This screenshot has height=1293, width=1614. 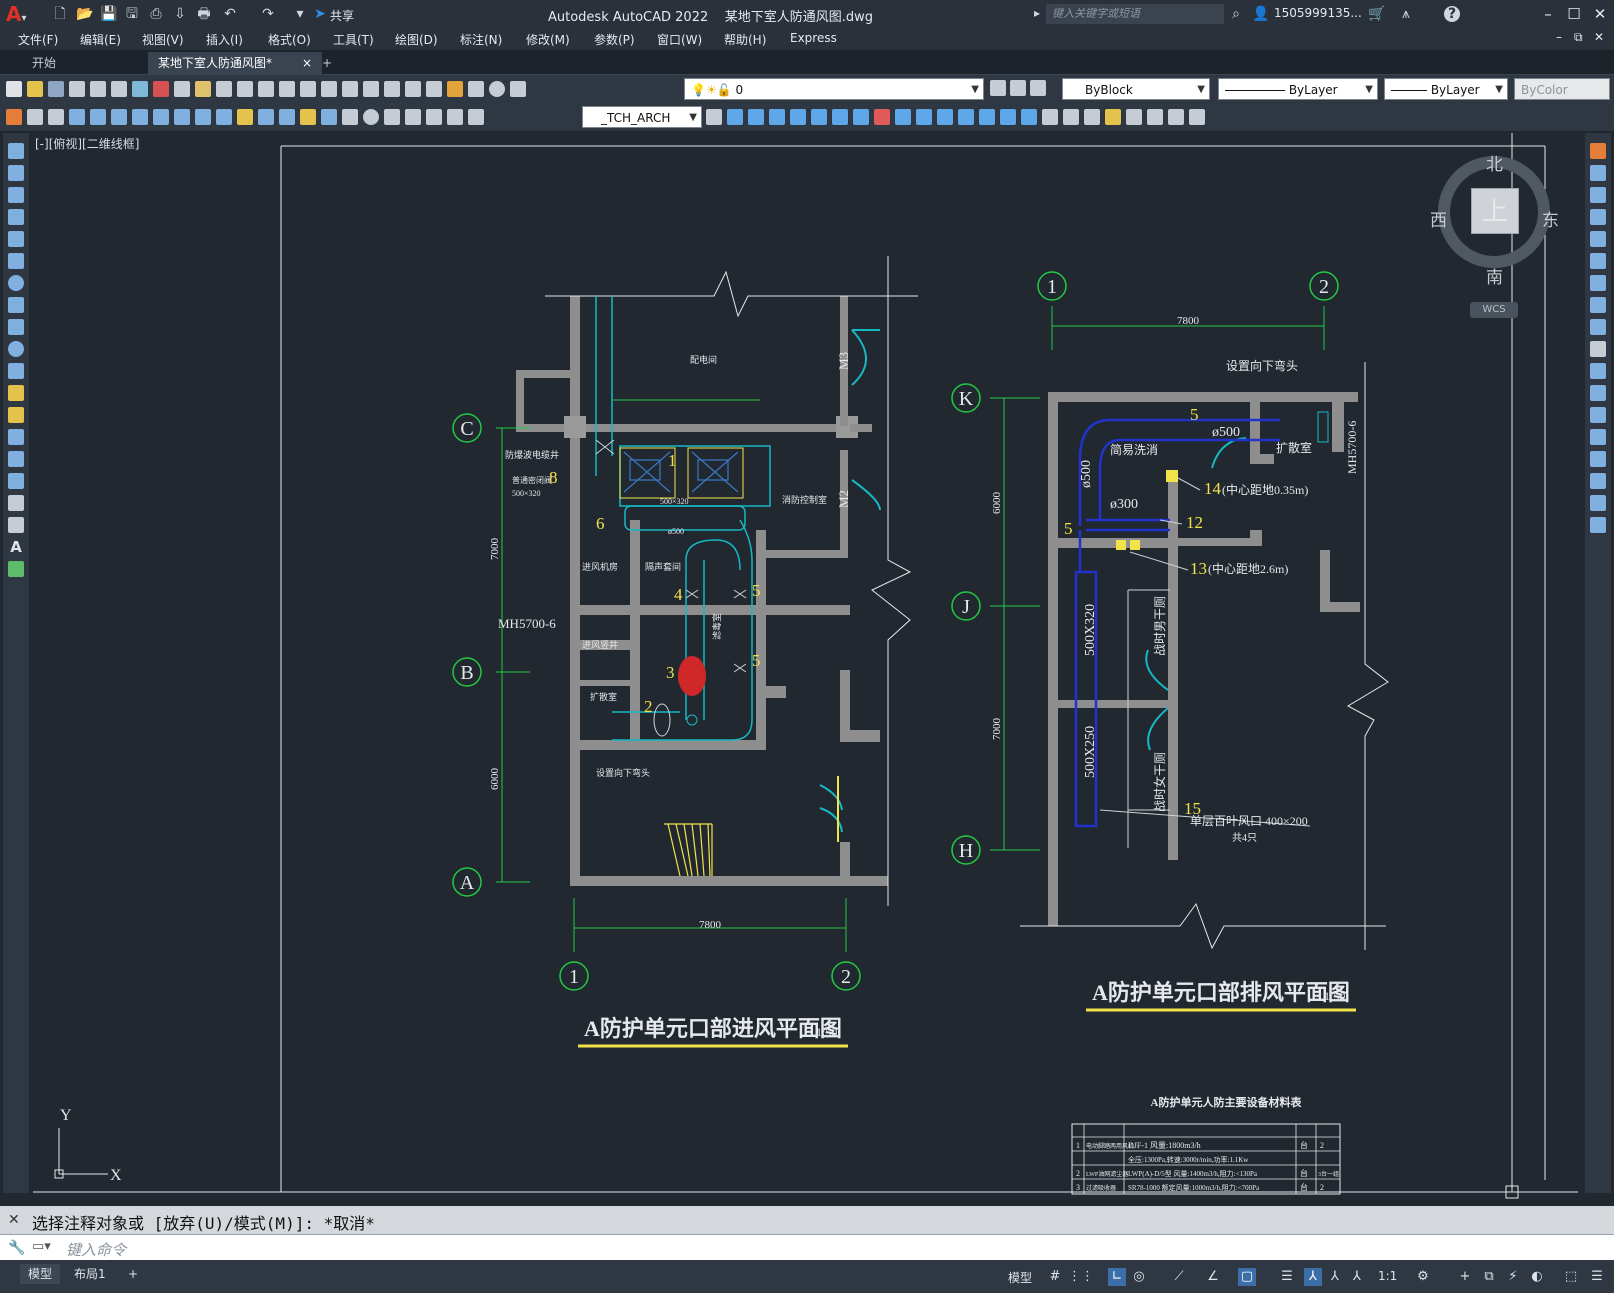 I want to click on chamfer-icon, so click(x=1008, y=117).